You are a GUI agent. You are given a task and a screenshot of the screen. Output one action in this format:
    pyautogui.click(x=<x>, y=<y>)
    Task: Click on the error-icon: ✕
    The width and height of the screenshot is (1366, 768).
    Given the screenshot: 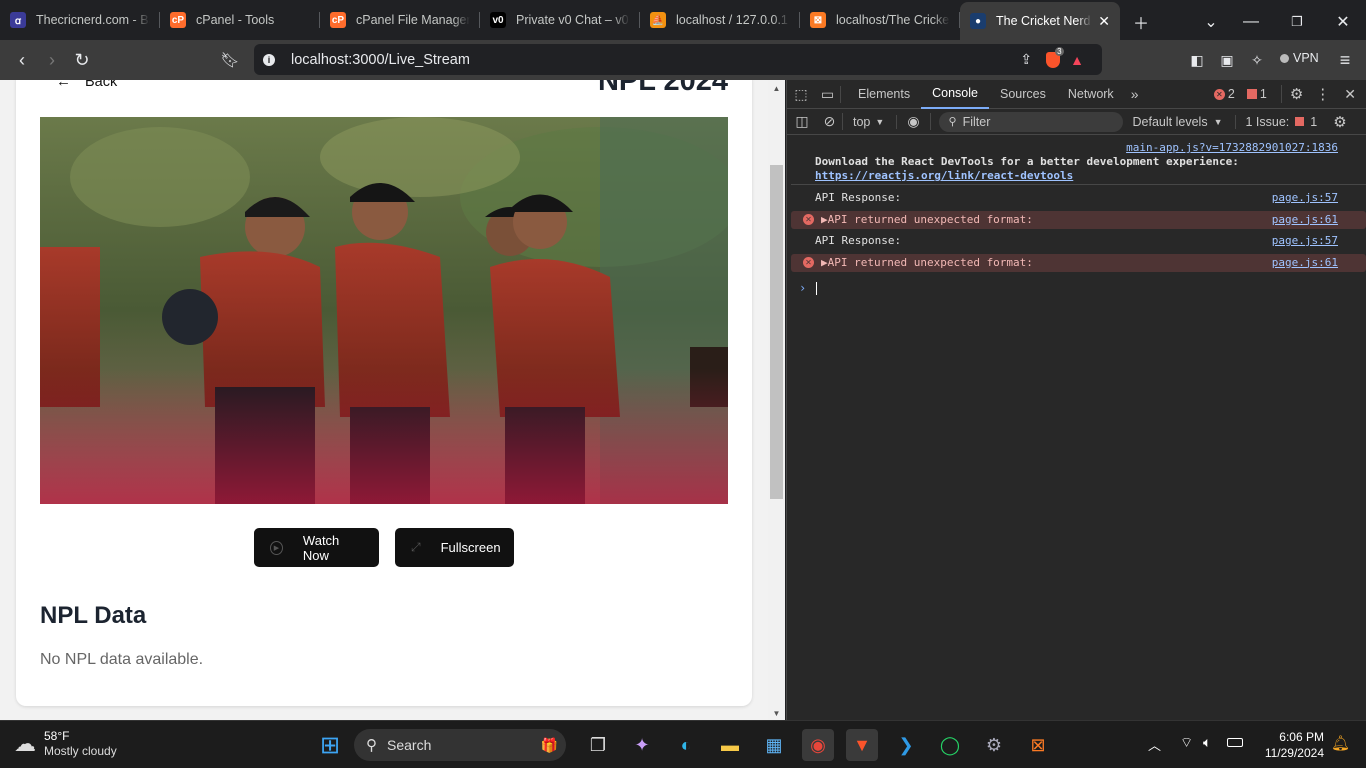 What is the action you would take?
    pyautogui.click(x=808, y=219)
    